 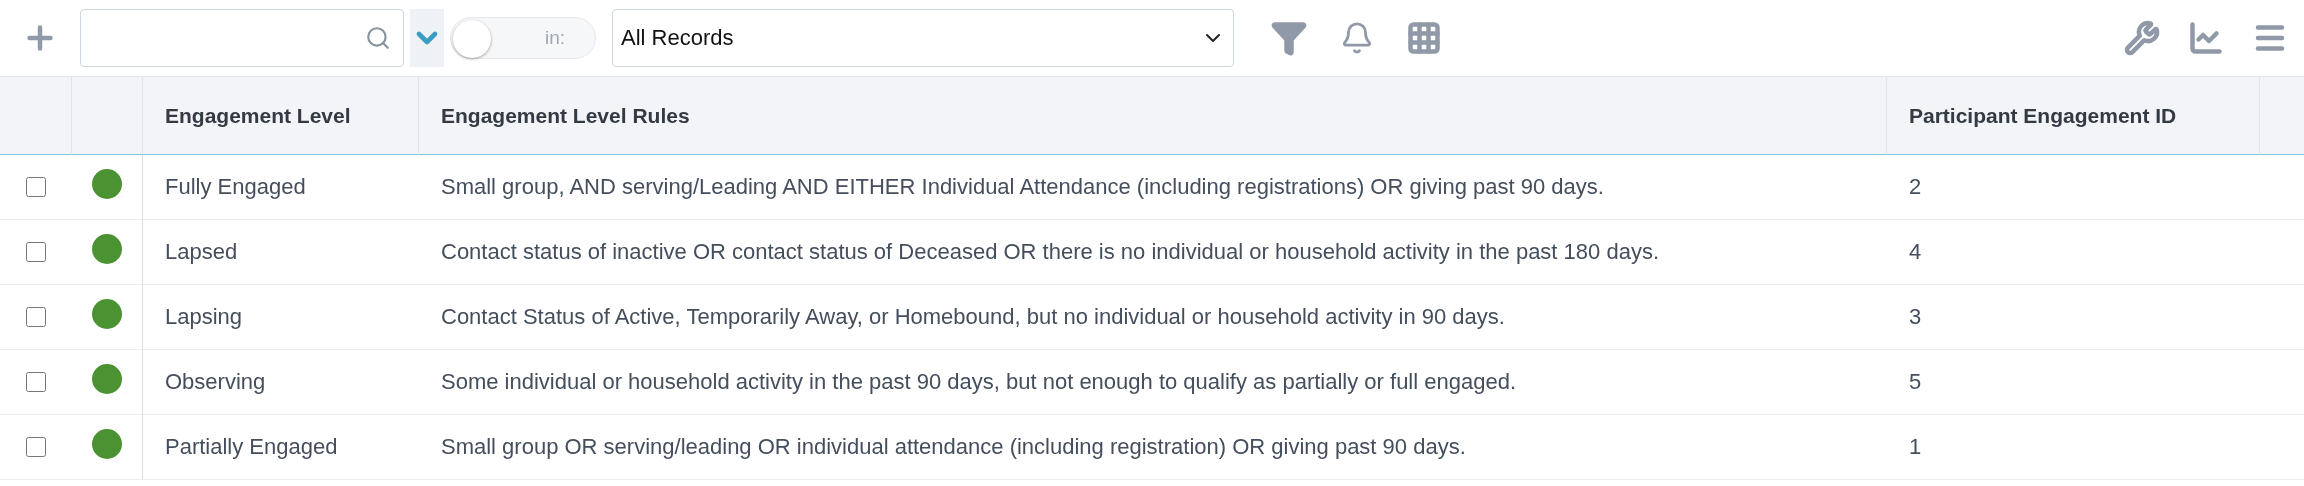 What do you see at coordinates (953, 447) in the screenshot?
I see `table-cell: Small group OR serving/leading OR individual attendance (including registration) OR giving past 90 days.` at bounding box center [953, 447].